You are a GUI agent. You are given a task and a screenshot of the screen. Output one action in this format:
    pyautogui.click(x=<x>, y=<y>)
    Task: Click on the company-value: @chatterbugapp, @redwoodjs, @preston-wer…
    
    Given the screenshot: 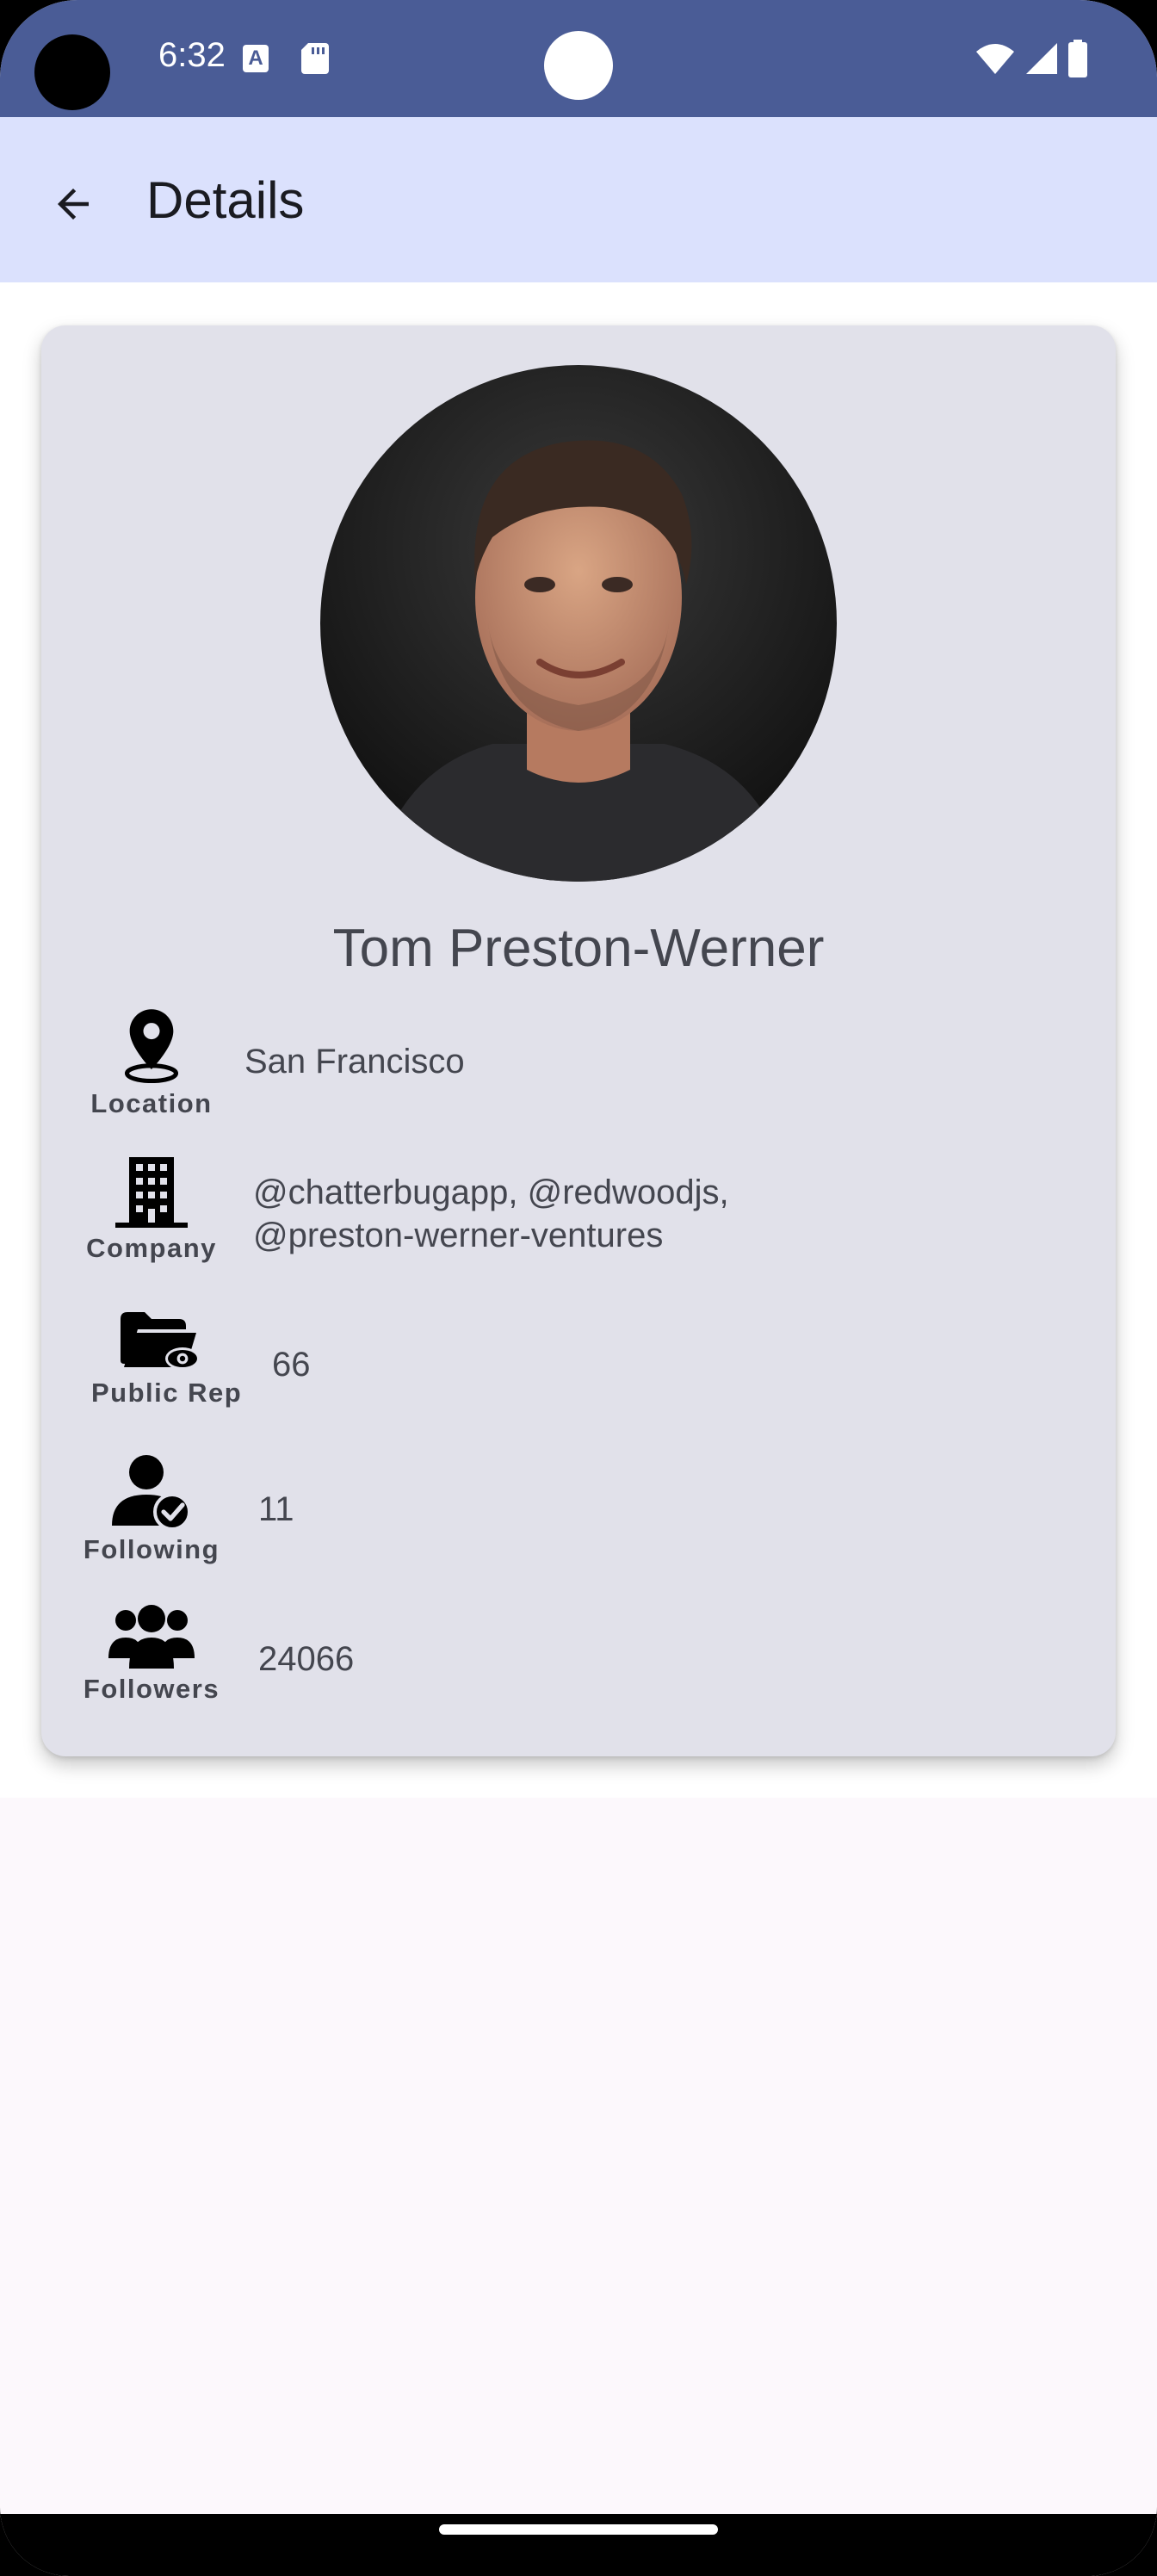 What is the action you would take?
    pyautogui.click(x=491, y=1214)
    